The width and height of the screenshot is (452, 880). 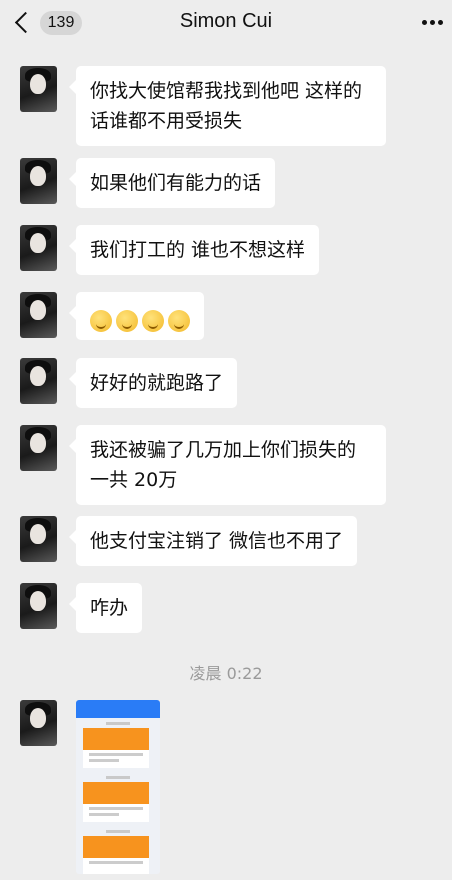 I want to click on chat-header: 139 Simon Cui, so click(x=226, y=23).